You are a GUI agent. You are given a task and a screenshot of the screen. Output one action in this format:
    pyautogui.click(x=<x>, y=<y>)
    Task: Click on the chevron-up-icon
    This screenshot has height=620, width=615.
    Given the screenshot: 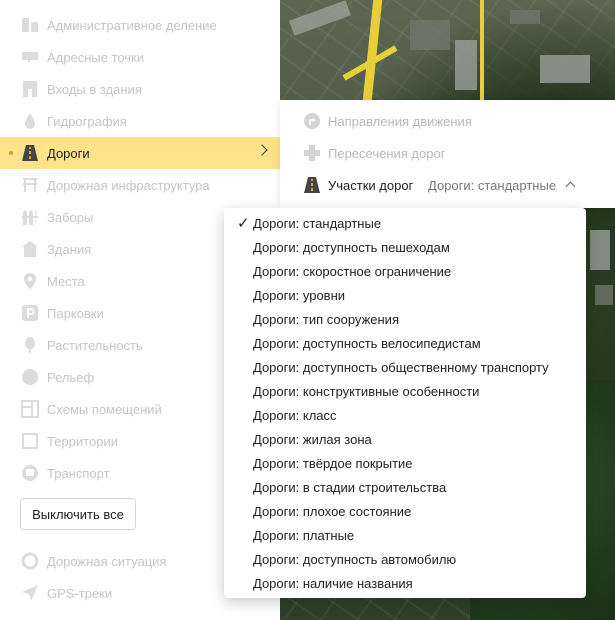 What is the action you would take?
    pyautogui.click(x=570, y=186)
    